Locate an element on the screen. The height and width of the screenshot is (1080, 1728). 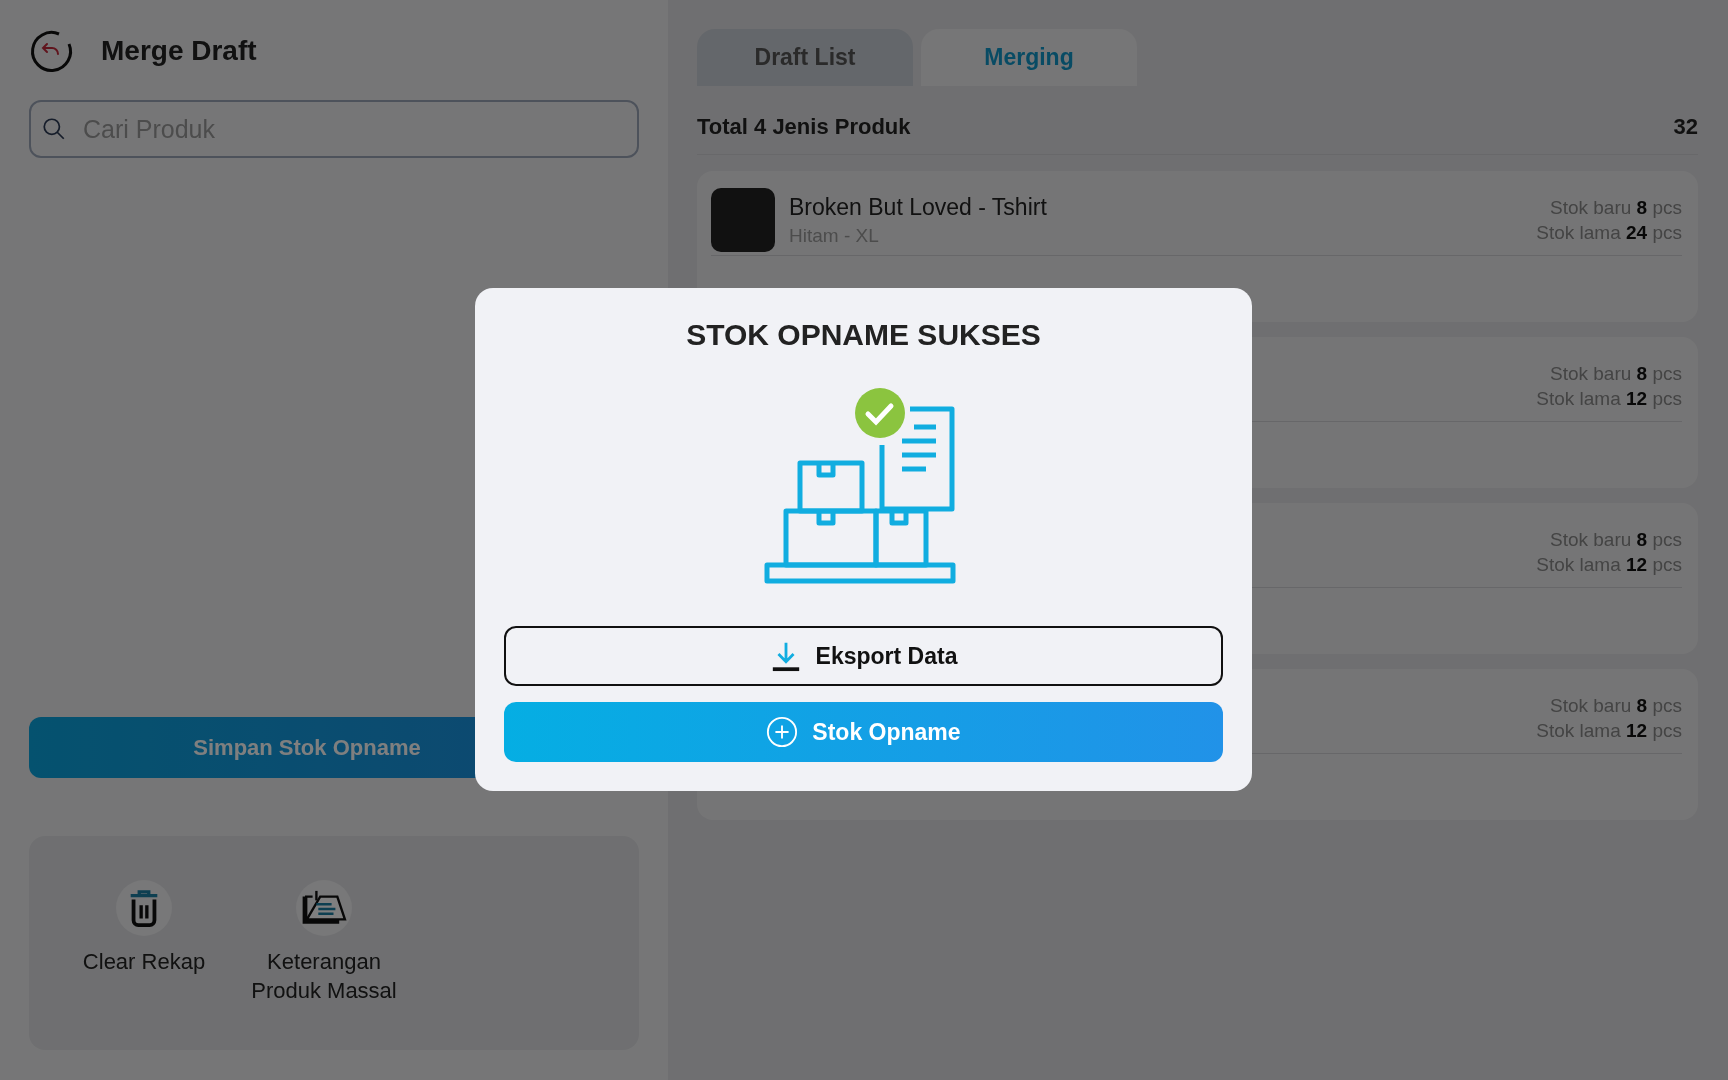
document-icon is located at coordinates (324, 908).